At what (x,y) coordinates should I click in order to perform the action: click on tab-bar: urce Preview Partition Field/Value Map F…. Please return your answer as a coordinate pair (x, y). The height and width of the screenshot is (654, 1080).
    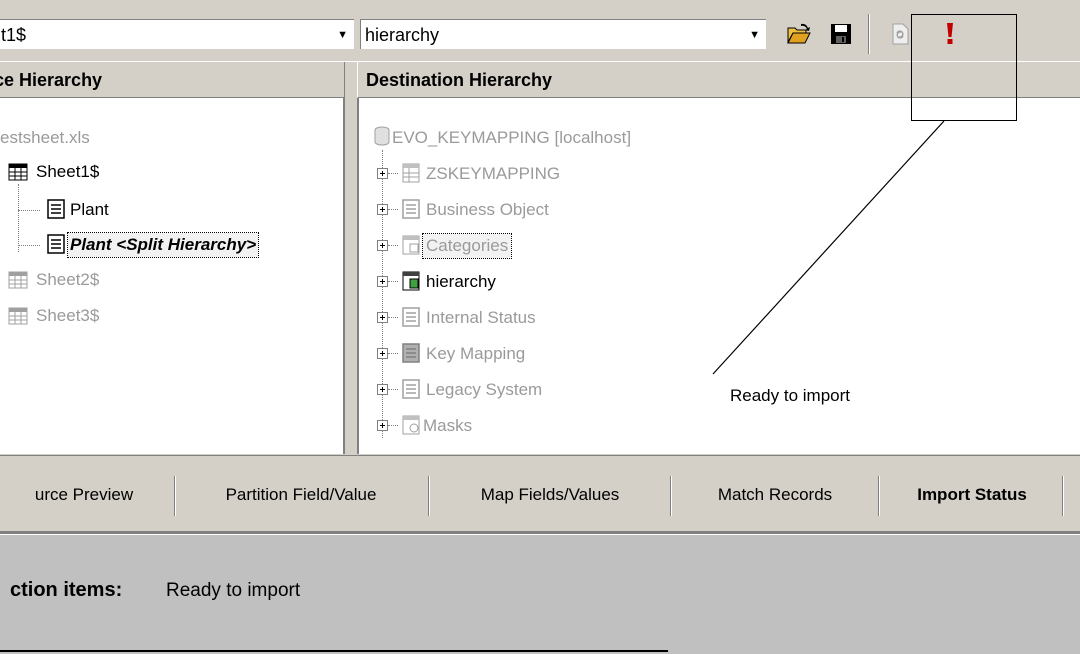
    Looking at the image, I should click on (540, 494).